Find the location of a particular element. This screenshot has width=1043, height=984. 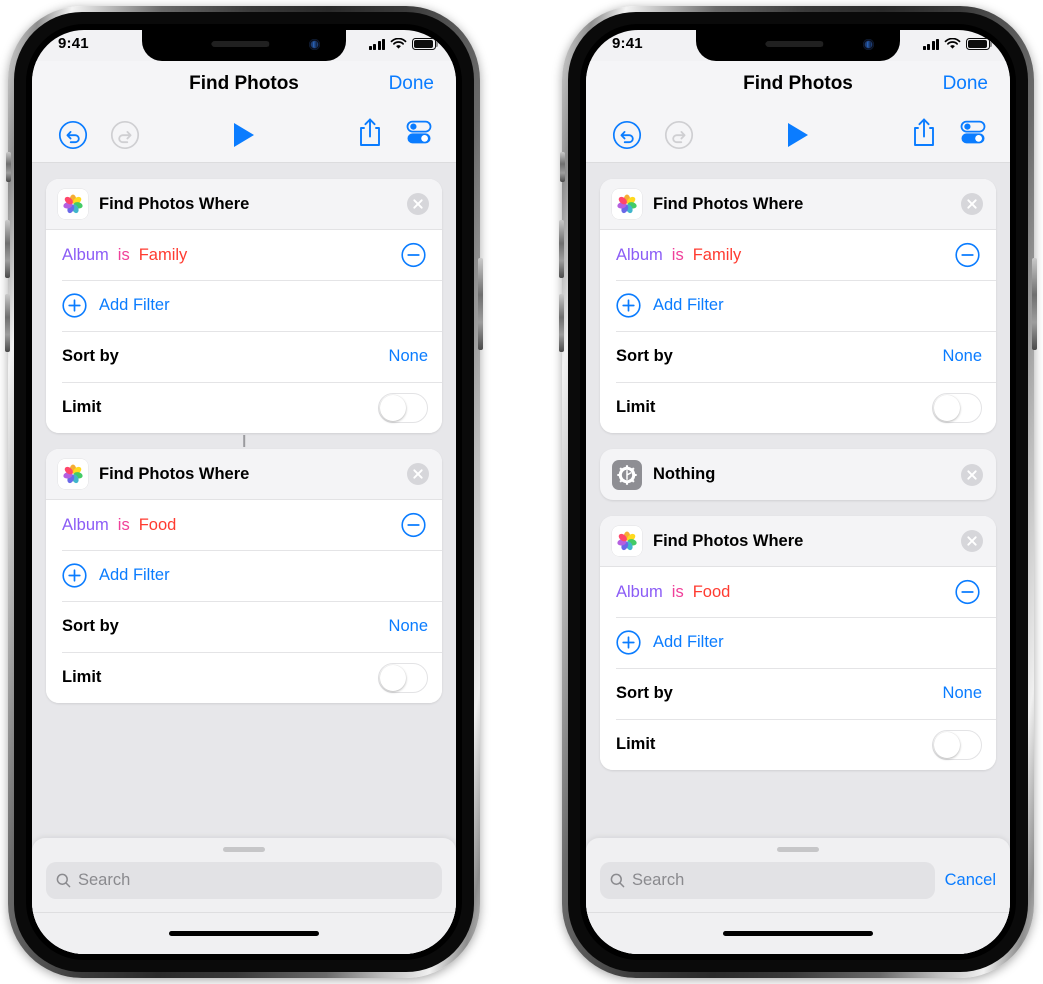

page-title: Find Photos is located at coordinates (244, 83).